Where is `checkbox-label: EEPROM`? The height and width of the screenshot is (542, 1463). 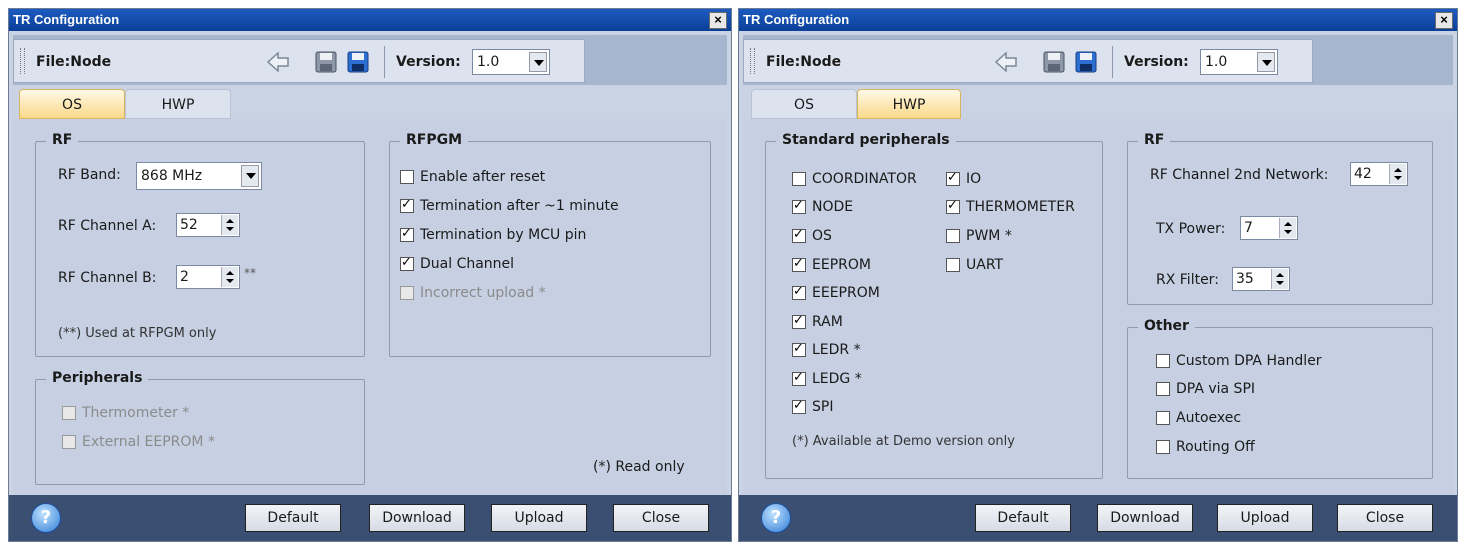 checkbox-label: EEPROM is located at coordinates (841, 265).